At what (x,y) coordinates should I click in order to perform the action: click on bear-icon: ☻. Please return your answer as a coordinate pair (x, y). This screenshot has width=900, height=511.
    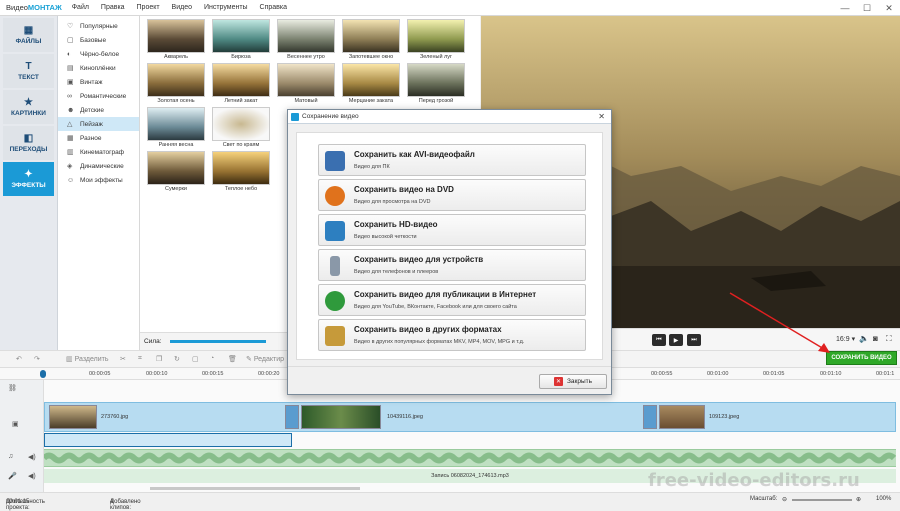
    Looking at the image, I should click on (71, 110).